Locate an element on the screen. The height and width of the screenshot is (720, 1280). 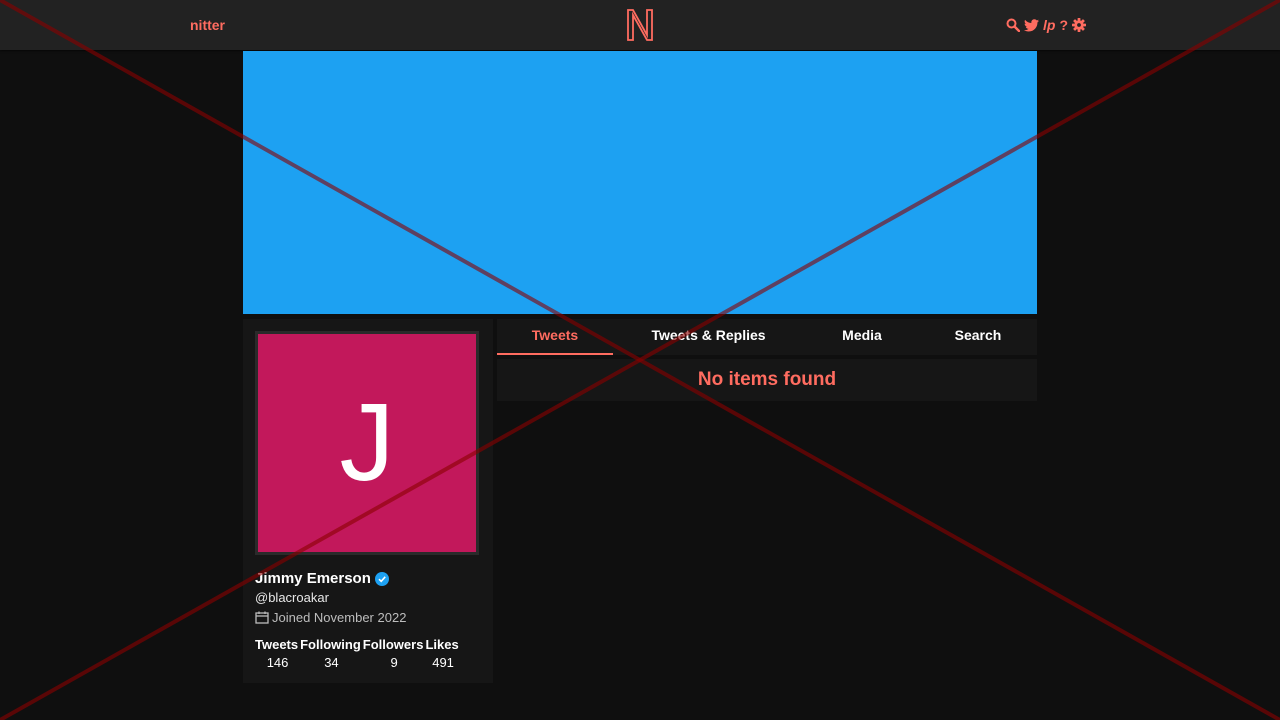
lp-icon: lp is located at coordinates (1049, 25).